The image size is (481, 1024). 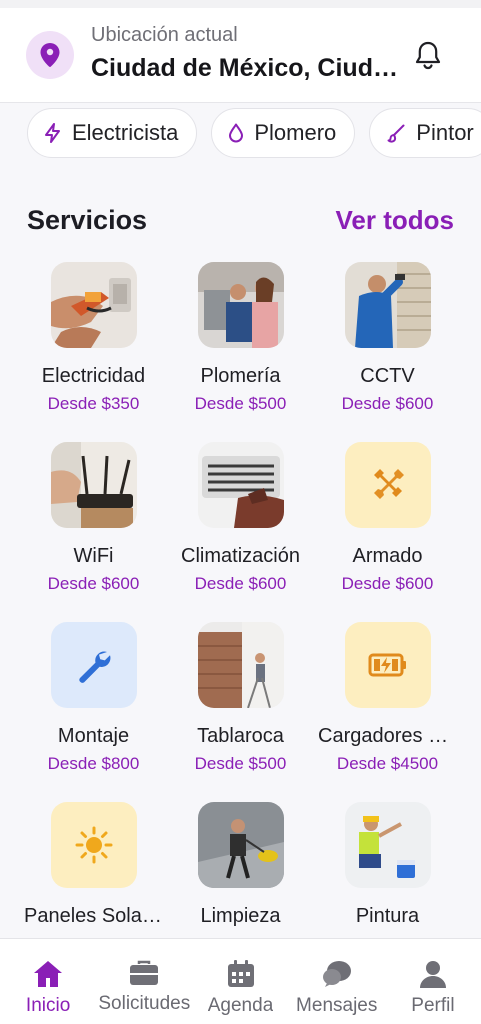 I want to click on services-title: Servicios, so click(x=87, y=220).